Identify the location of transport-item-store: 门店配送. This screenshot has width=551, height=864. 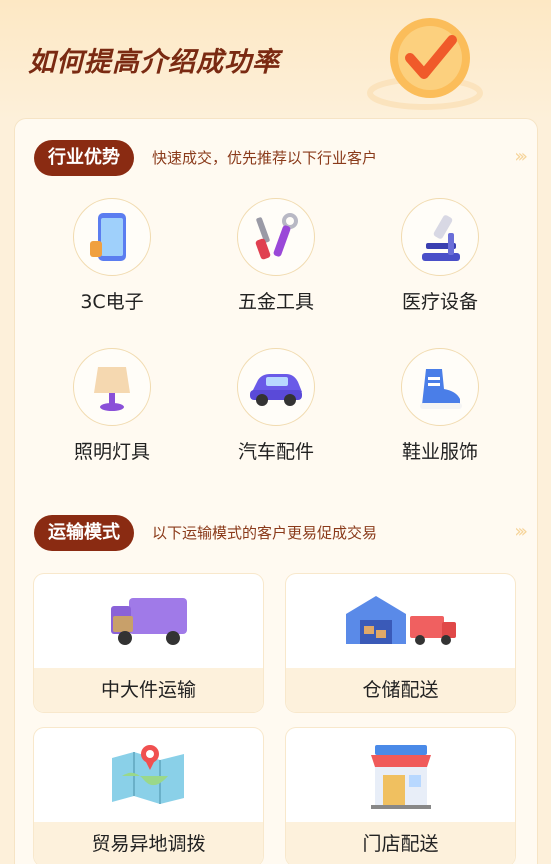
(400, 796).